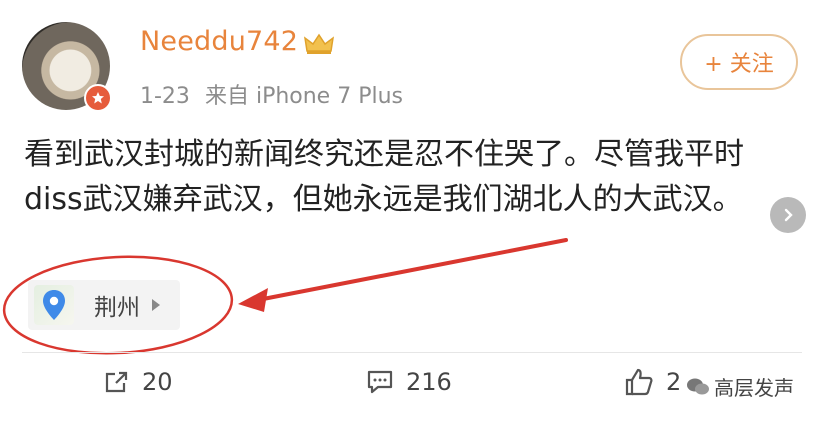 The width and height of the screenshot is (826, 423). I want to click on comment-icon, so click(380, 382).